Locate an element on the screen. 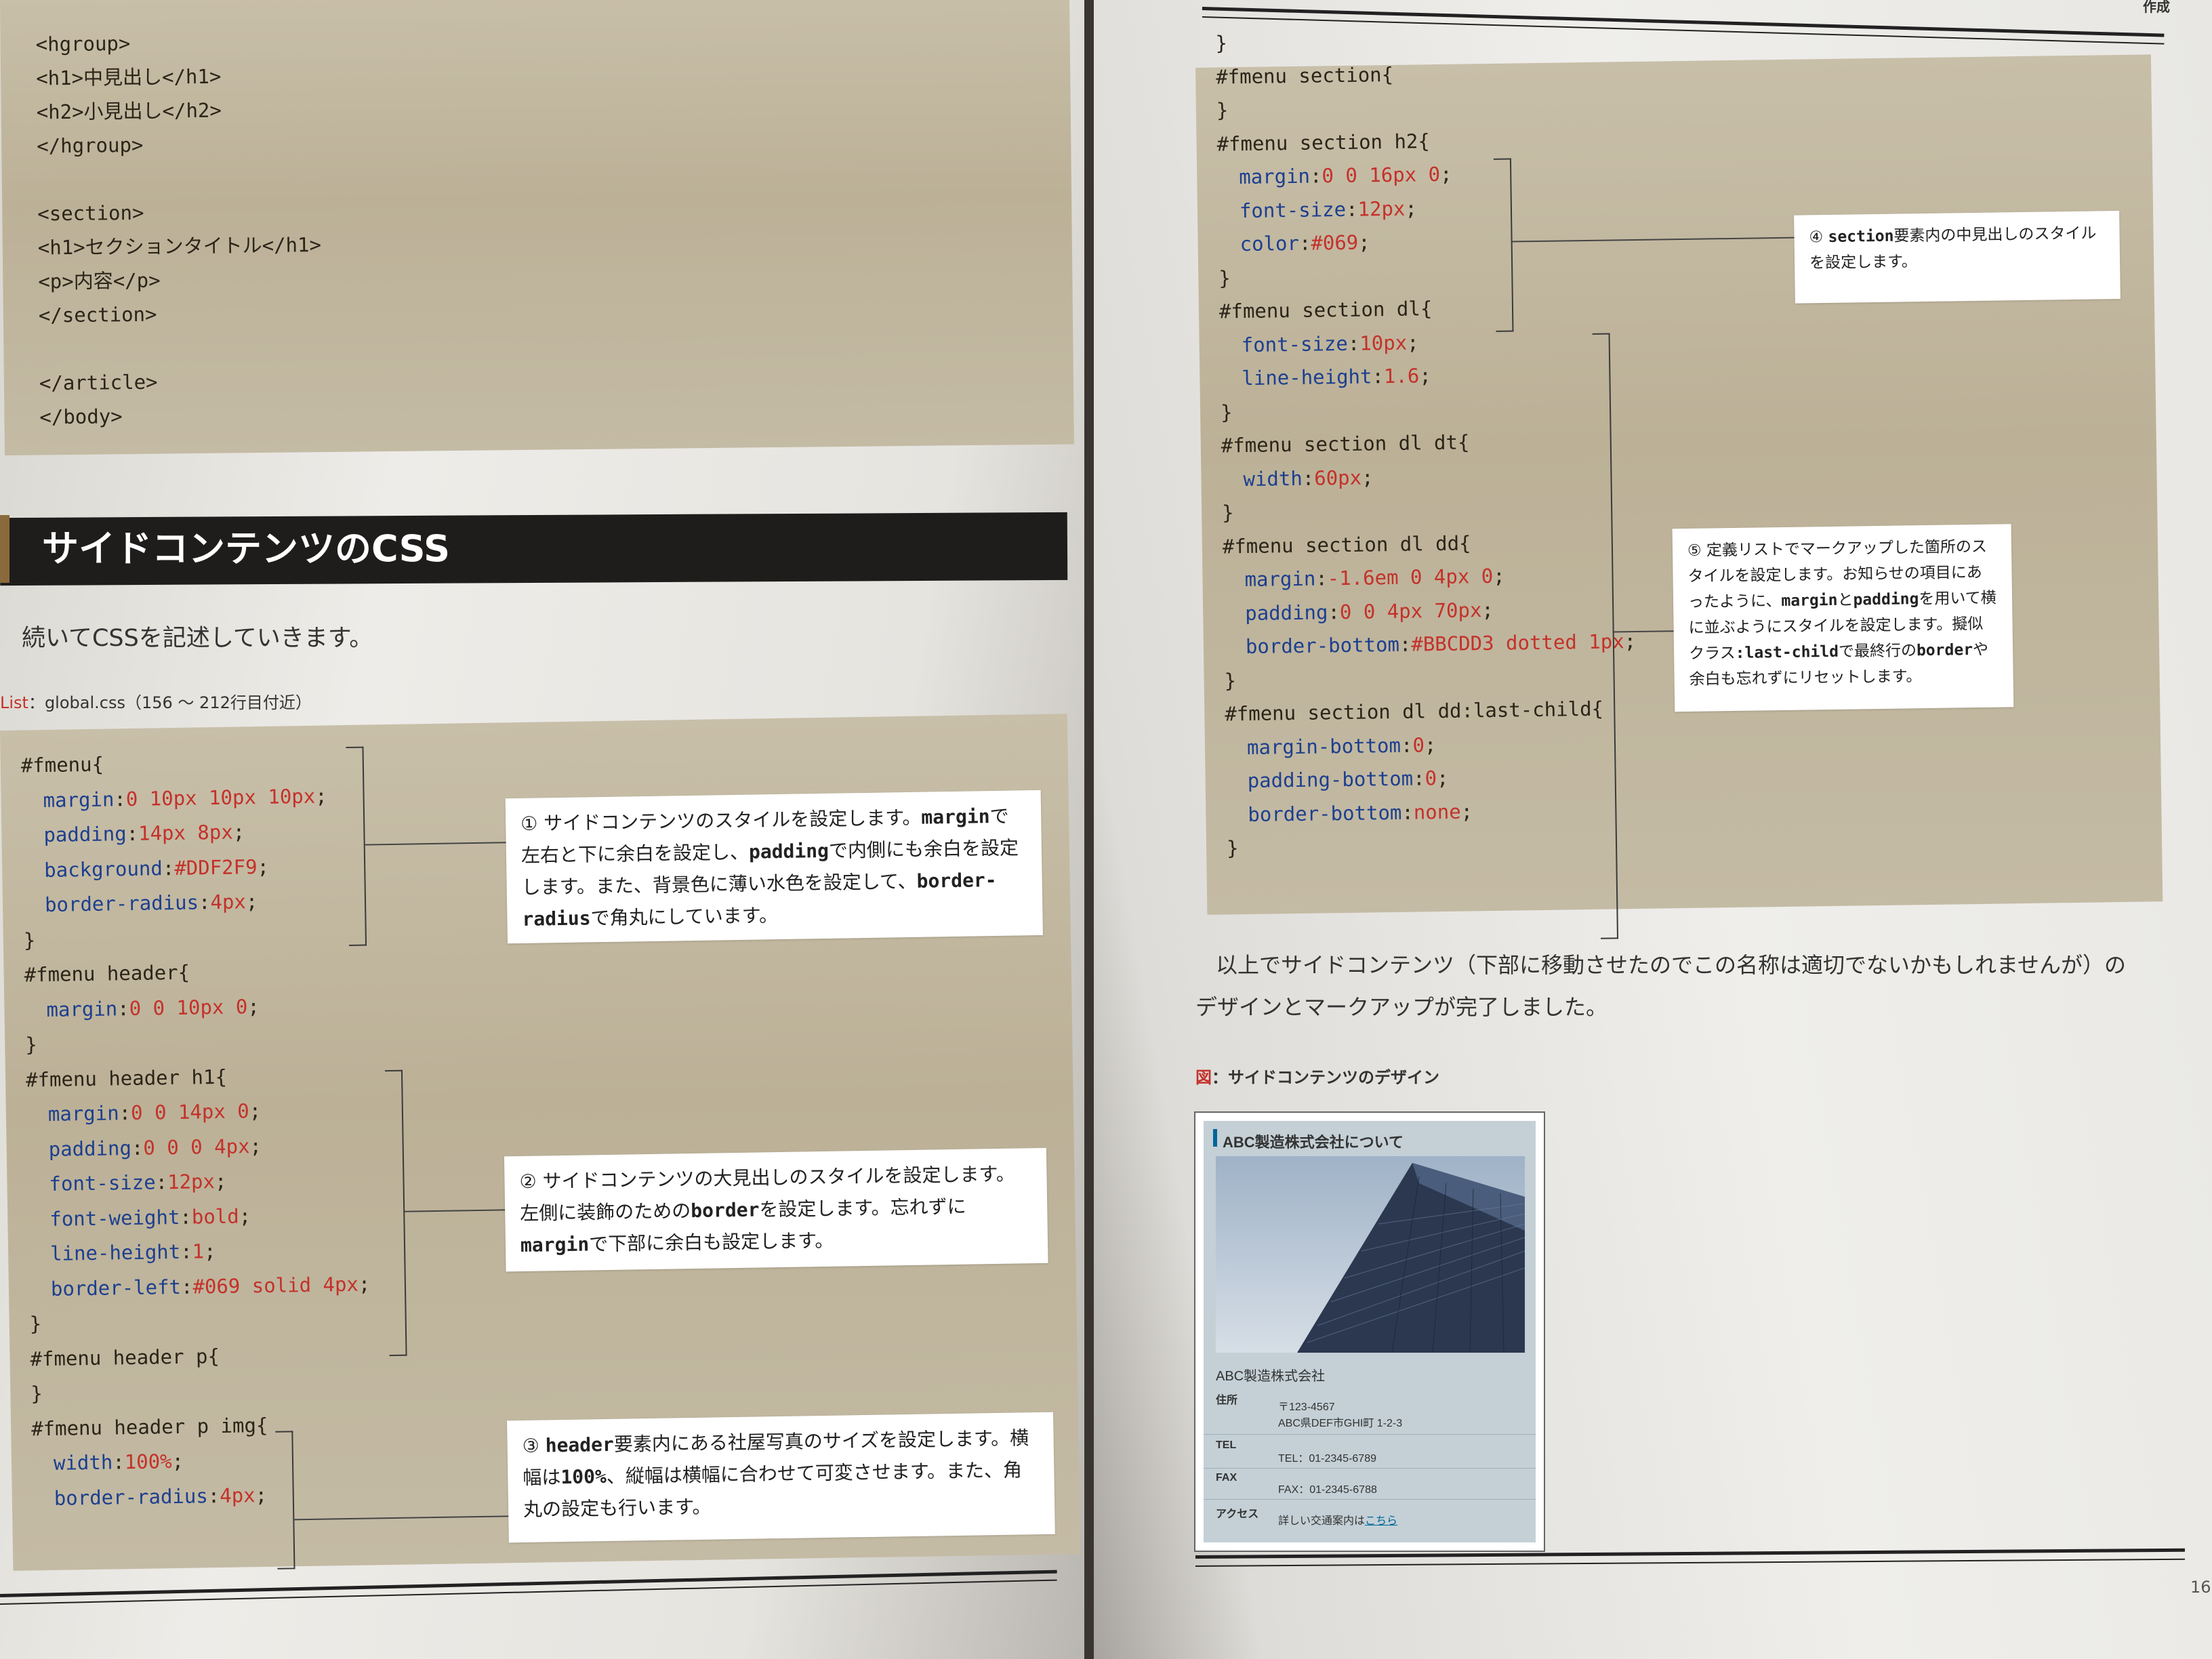 The height and width of the screenshot is (1659, 2212). top-rule-right is located at coordinates (1684, 22).